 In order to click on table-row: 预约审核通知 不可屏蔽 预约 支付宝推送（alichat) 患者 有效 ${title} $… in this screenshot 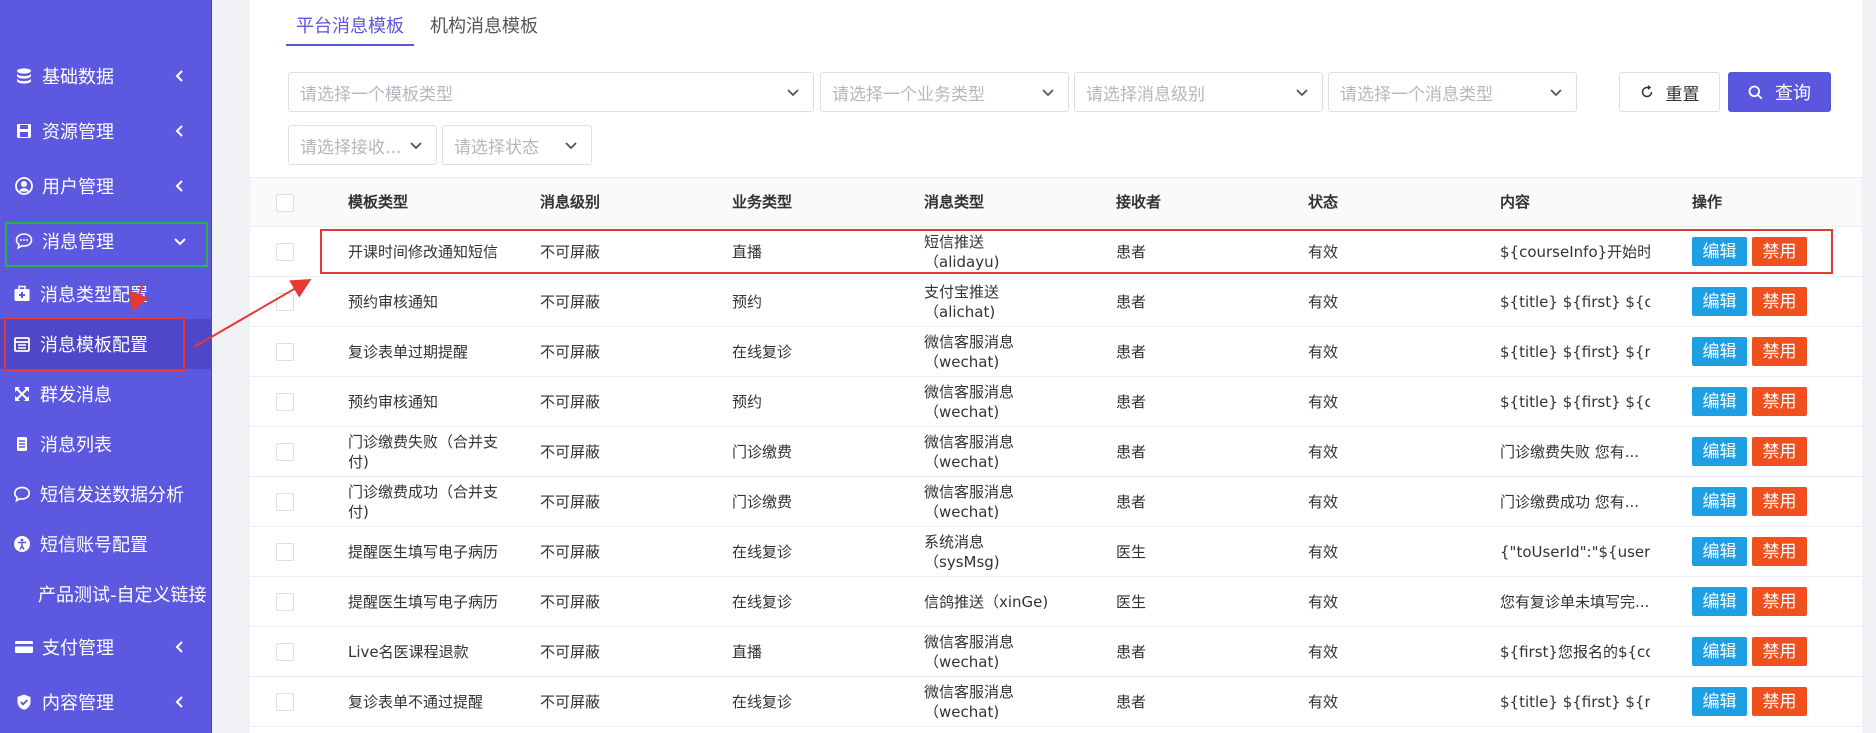, I will do `click(1056, 302)`.